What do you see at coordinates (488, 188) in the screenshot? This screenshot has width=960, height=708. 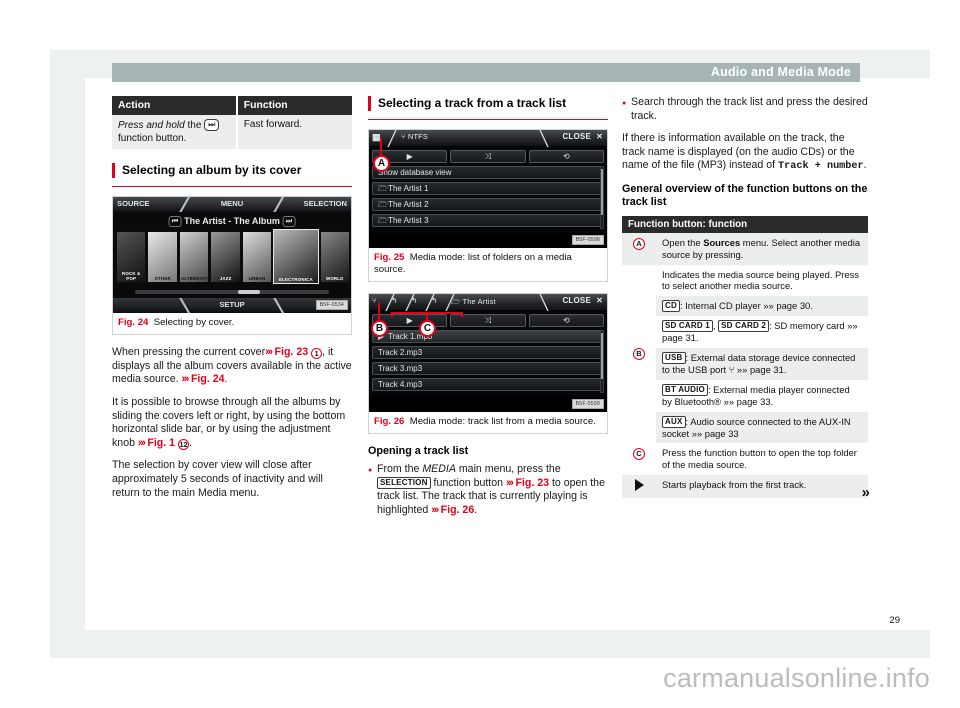 I see `list-item: 🗁 The Artist 1` at bounding box center [488, 188].